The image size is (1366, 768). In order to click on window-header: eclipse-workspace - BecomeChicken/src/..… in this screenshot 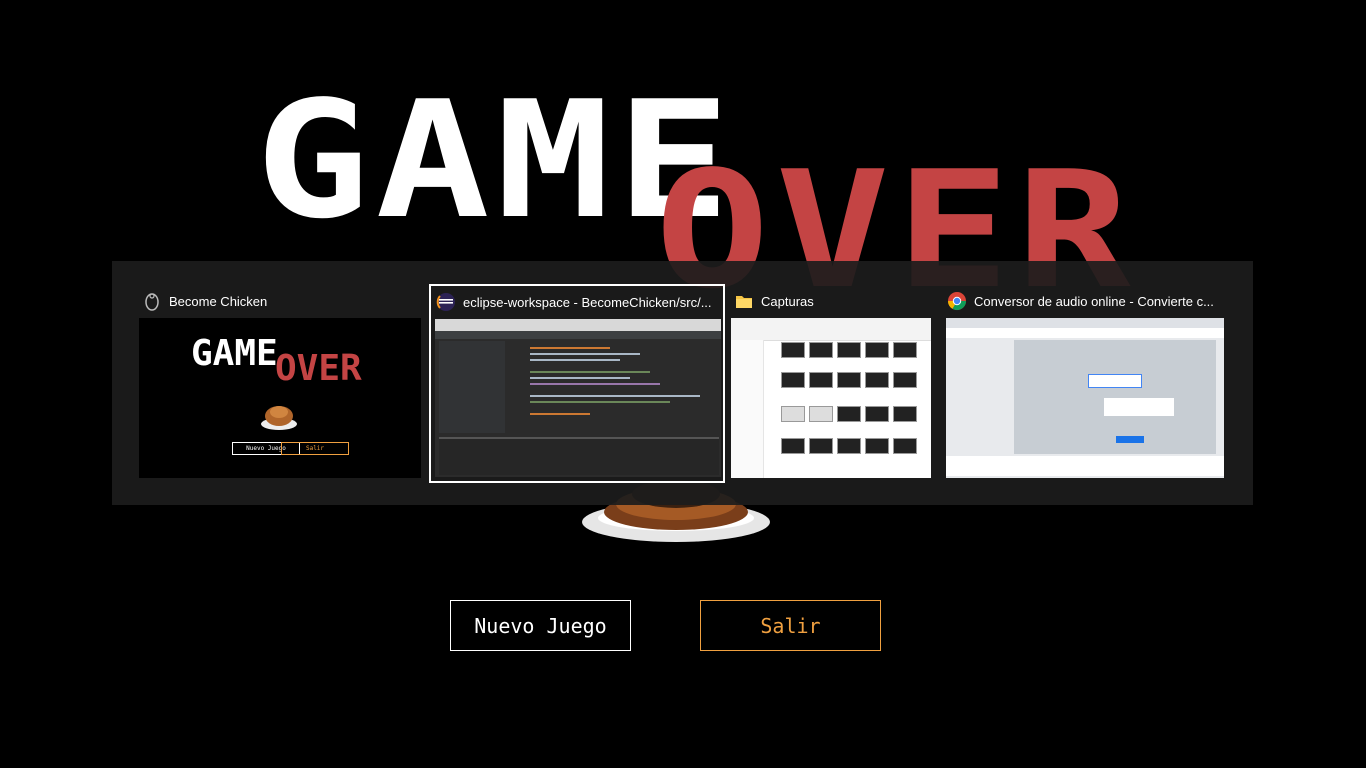, I will do `click(577, 302)`.